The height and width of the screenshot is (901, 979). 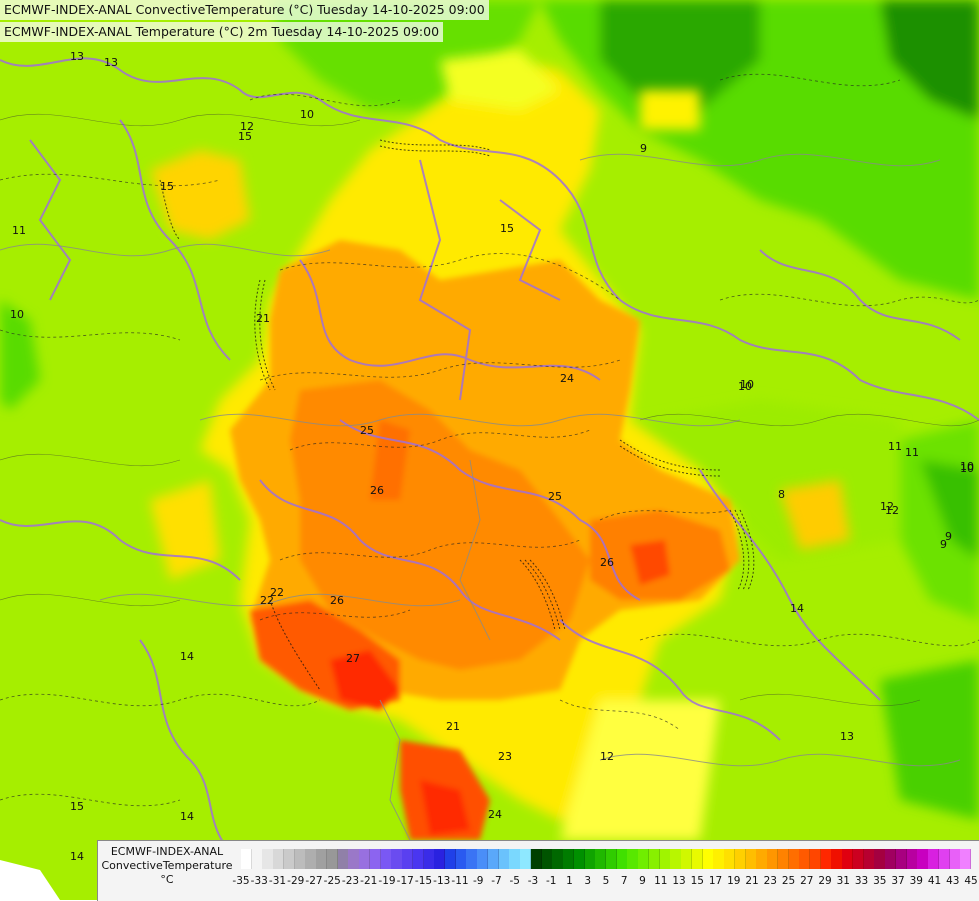 I want to click on legend-tick-label: -31, so click(x=277, y=881).